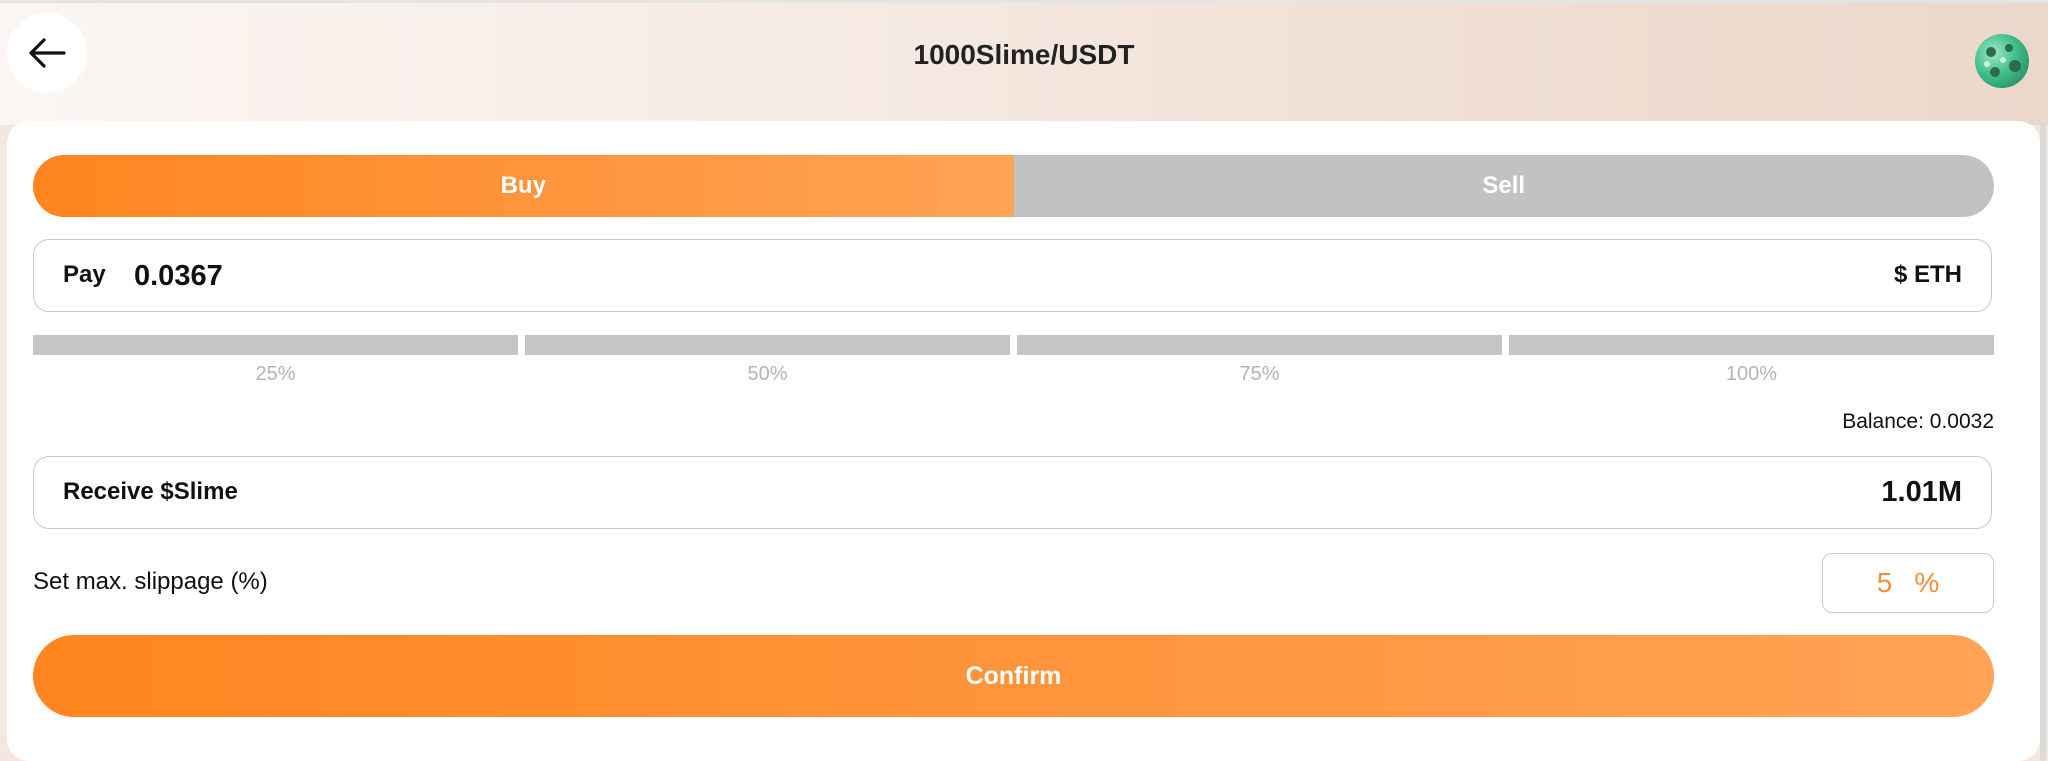 Image resolution: width=2048 pixels, height=761 pixels. I want to click on scrollbar, so click(2043, 441).